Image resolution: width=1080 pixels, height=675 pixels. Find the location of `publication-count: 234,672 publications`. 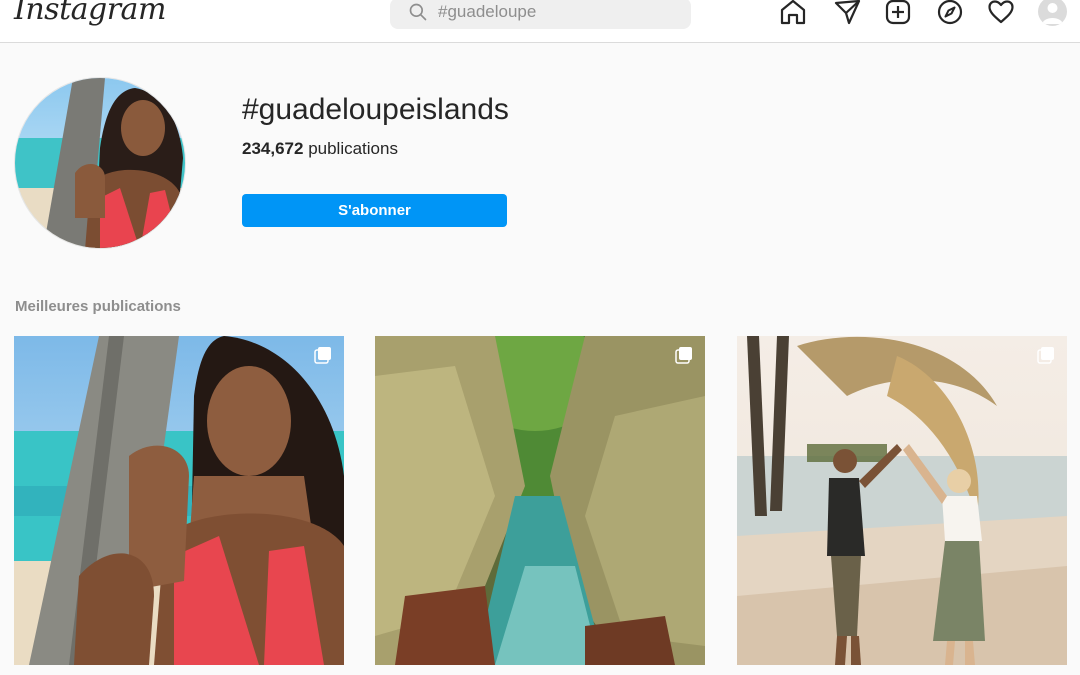

publication-count: 234,672 publications is located at coordinates (320, 149).